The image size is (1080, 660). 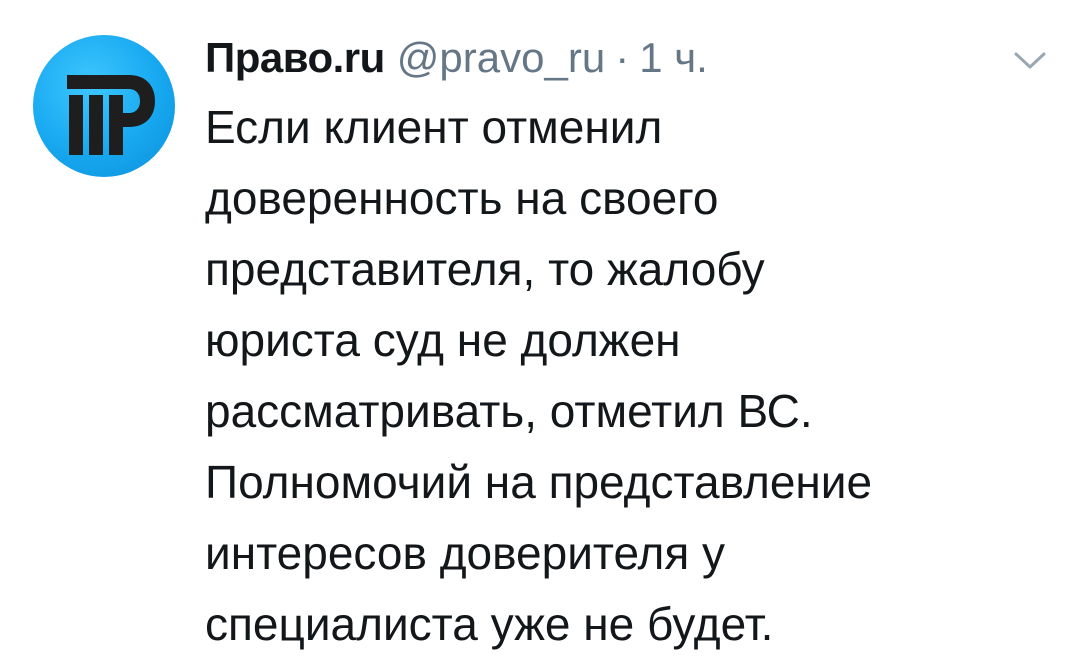 I want to click on pravo-ru-logo-icon, so click(x=111, y=115).